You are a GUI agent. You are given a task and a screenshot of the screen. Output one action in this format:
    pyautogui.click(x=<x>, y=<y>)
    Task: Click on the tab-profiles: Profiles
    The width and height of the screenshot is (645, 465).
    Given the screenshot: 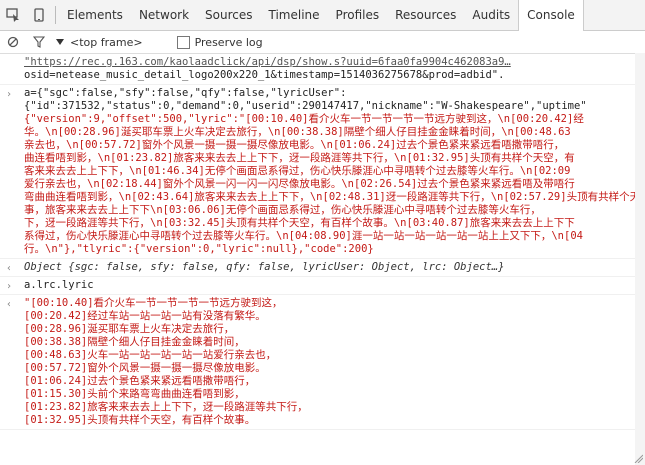 What is the action you would take?
    pyautogui.click(x=358, y=15)
    